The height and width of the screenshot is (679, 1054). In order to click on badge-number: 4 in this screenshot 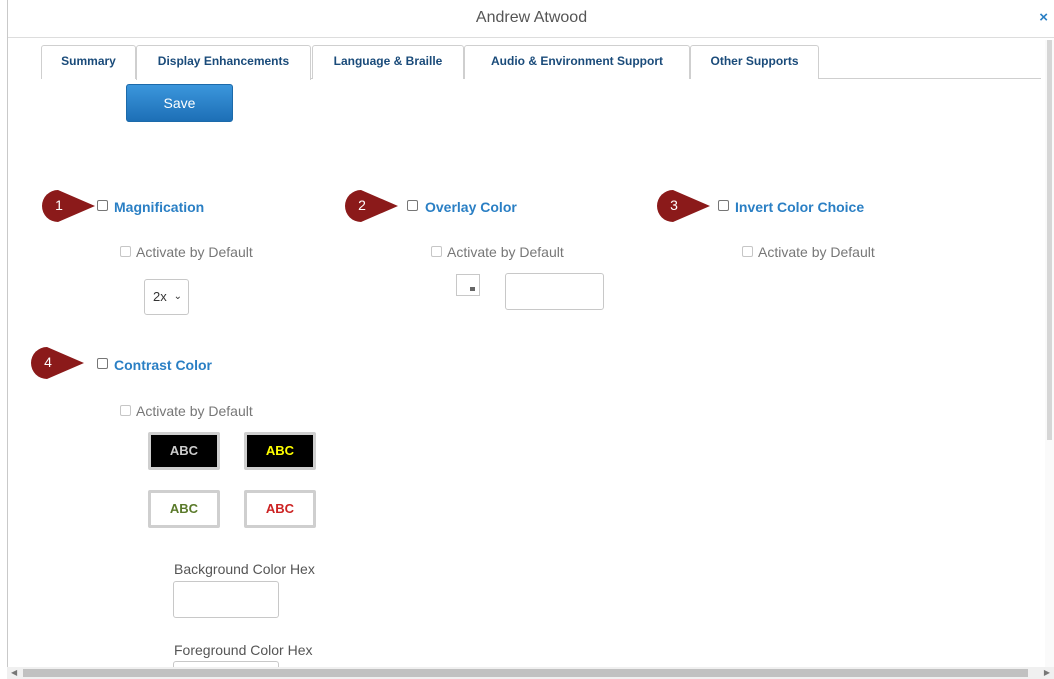, I will do `click(48, 362)`.